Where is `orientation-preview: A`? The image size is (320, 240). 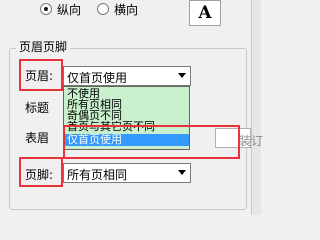
orientation-preview: A is located at coordinates (205, 13).